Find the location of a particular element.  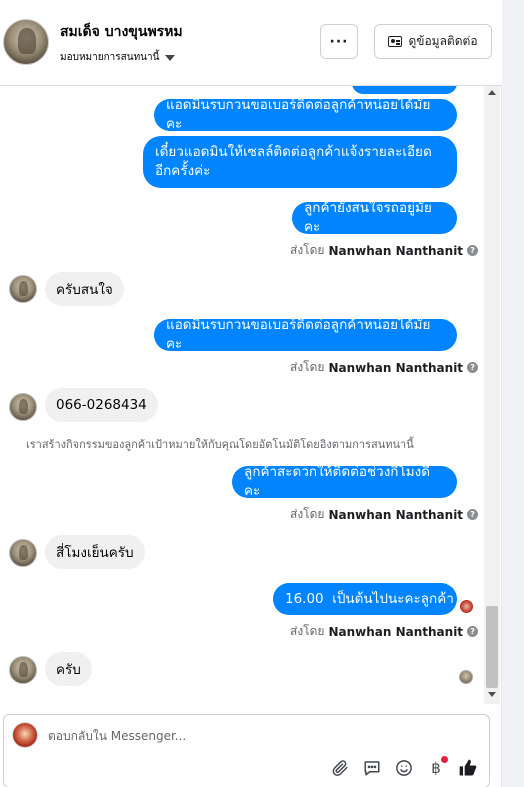

seen-indicator-avatar is located at coordinates (466, 677).